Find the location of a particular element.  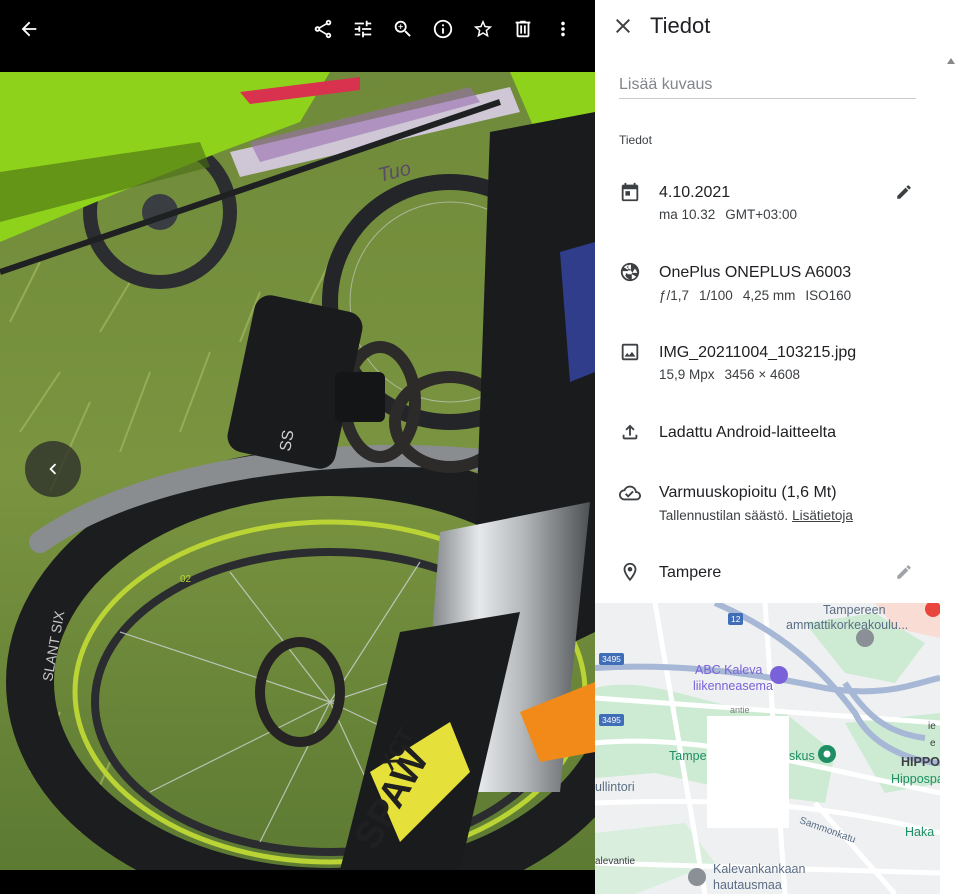

camera-settings: ƒ/1,7 1/100 4,25 mm ISO160 is located at coordinates (760, 295).